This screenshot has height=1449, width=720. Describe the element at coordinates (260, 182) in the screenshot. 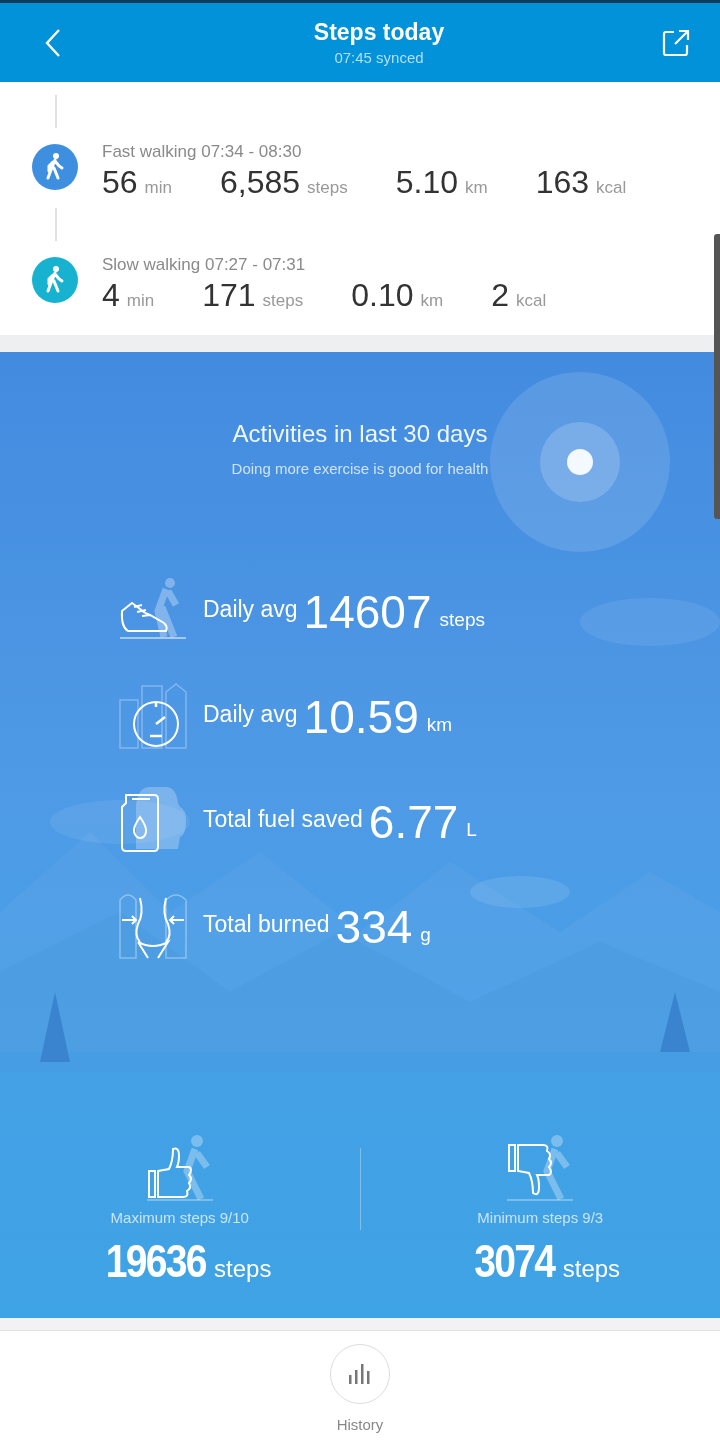

I see `activity-value: 6,585` at that location.